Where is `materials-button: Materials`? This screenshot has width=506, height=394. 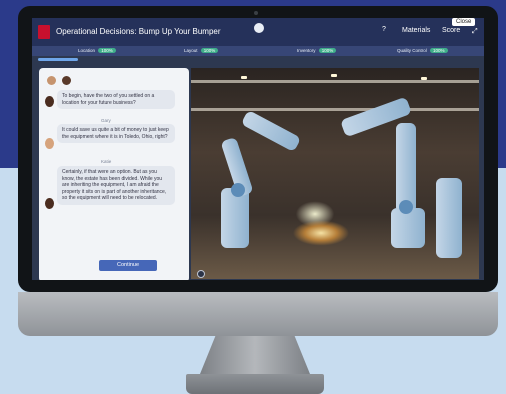
materials-button: Materials is located at coordinates (416, 30).